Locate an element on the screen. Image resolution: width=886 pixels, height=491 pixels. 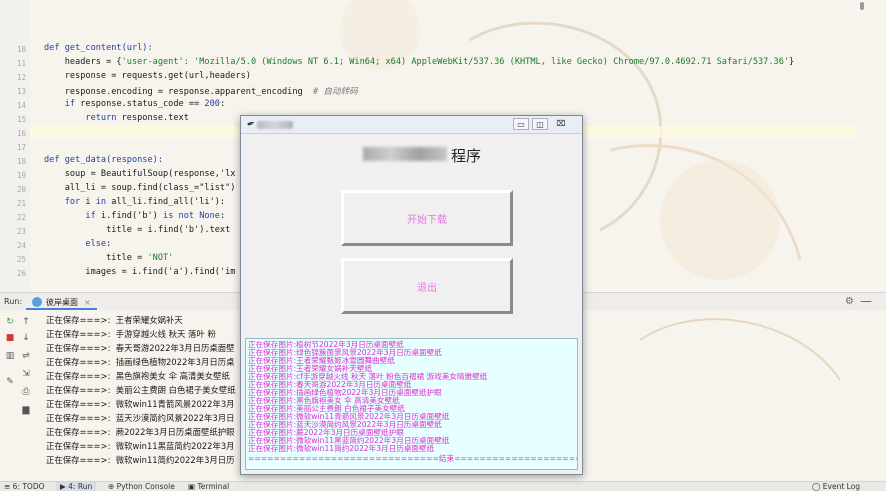
code-line: def get_data(response): is located at coordinates (103, 160).